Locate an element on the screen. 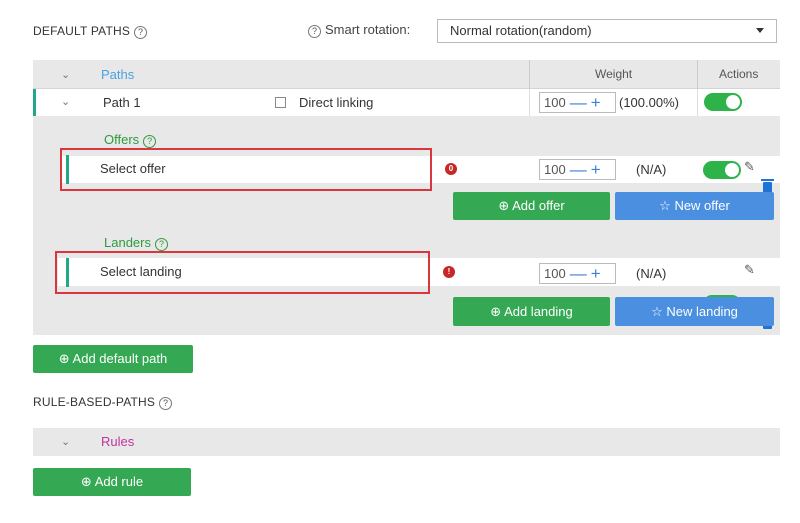 The width and height of the screenshot is (800, 523). paths-header-label: Paths is located at coordinates (118, 74).